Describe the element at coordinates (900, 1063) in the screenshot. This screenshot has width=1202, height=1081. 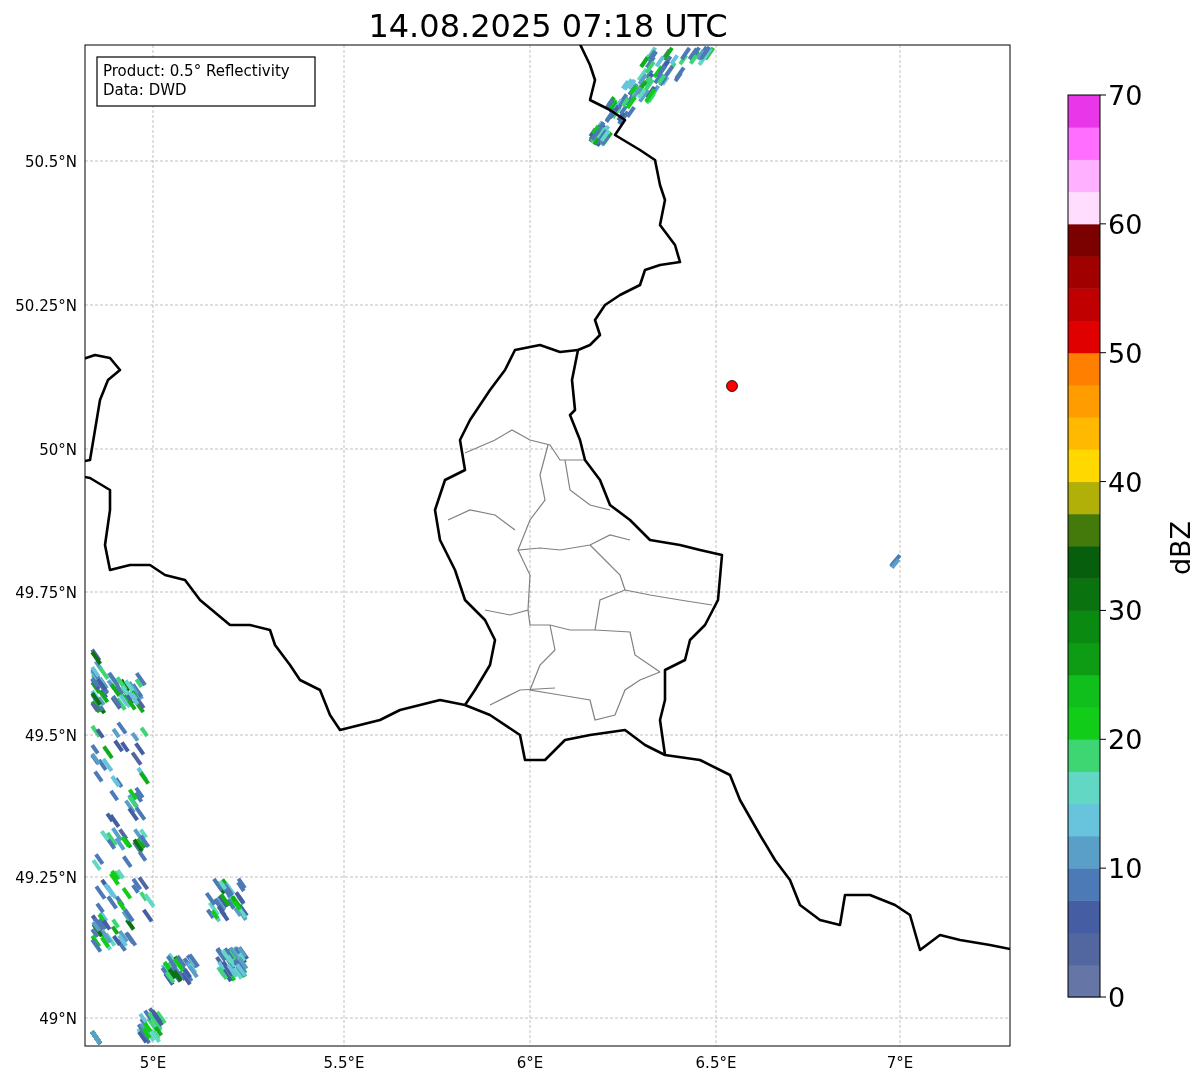
I see `longitude-label: 7°E` at that location.